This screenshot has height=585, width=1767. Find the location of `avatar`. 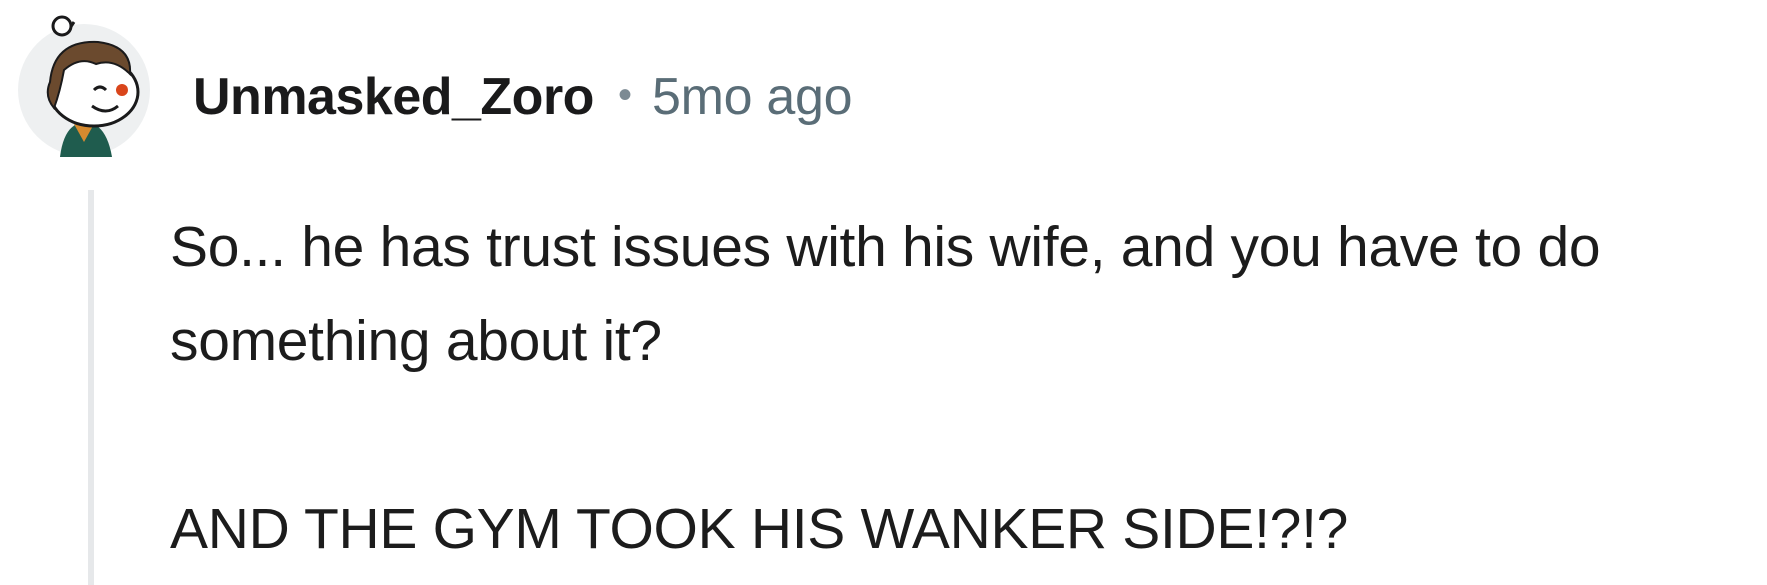

avatar is located at coordinates (84, 84).